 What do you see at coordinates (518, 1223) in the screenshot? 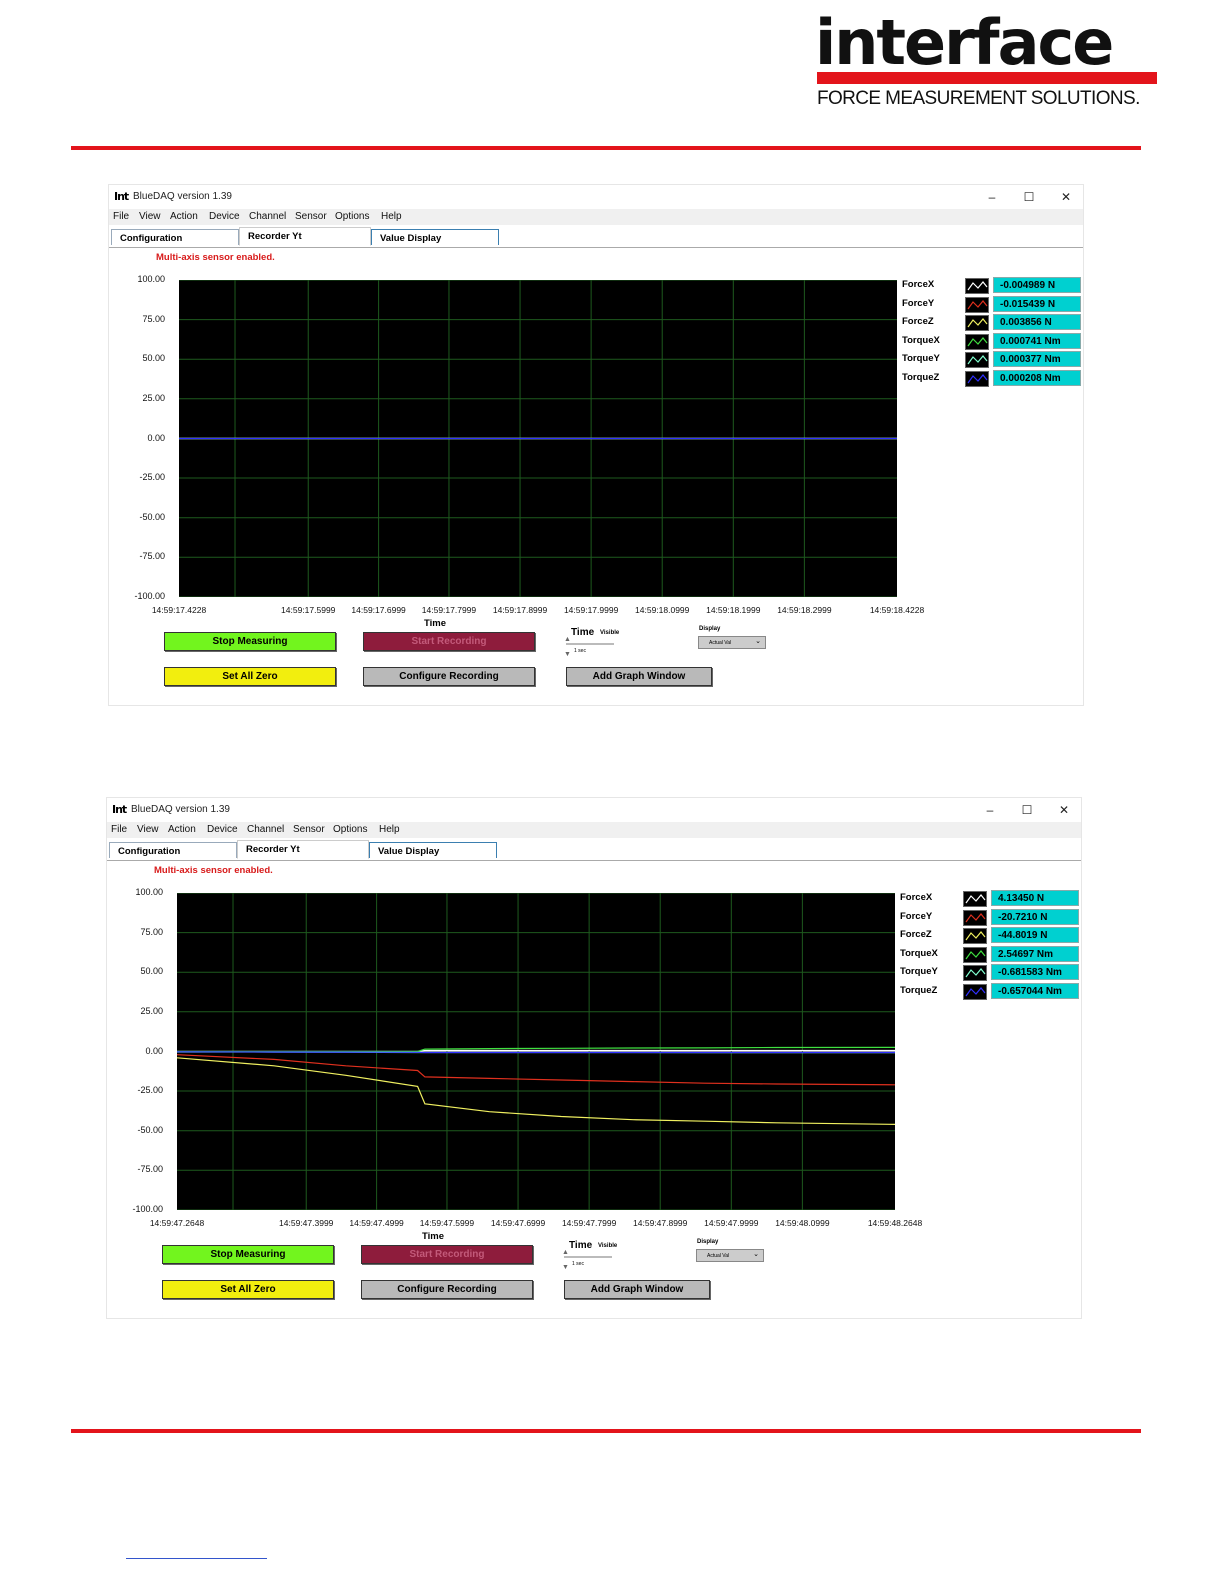
I see `x-tick-label: 14:59:47.6999` at bounding box center [518, 1223].